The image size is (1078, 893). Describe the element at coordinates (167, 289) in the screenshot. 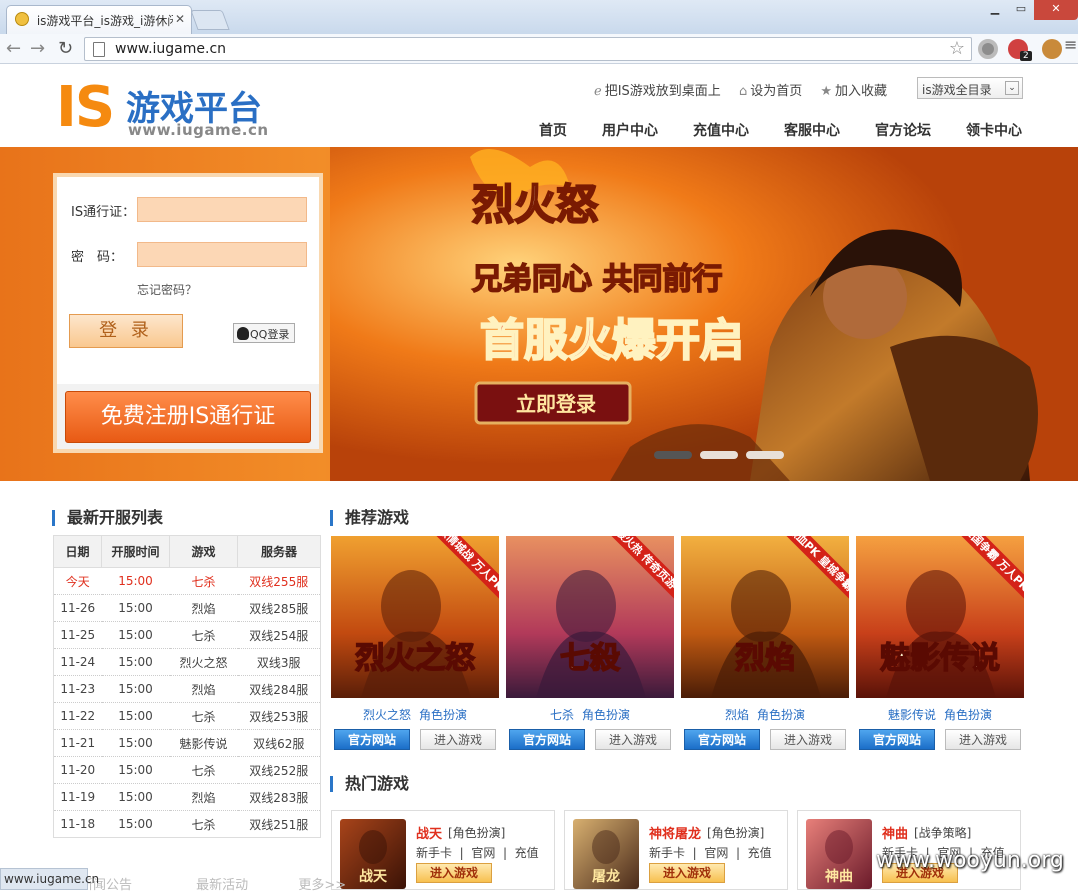

I see `forgot-password-link: 忘记密码？` at that location.